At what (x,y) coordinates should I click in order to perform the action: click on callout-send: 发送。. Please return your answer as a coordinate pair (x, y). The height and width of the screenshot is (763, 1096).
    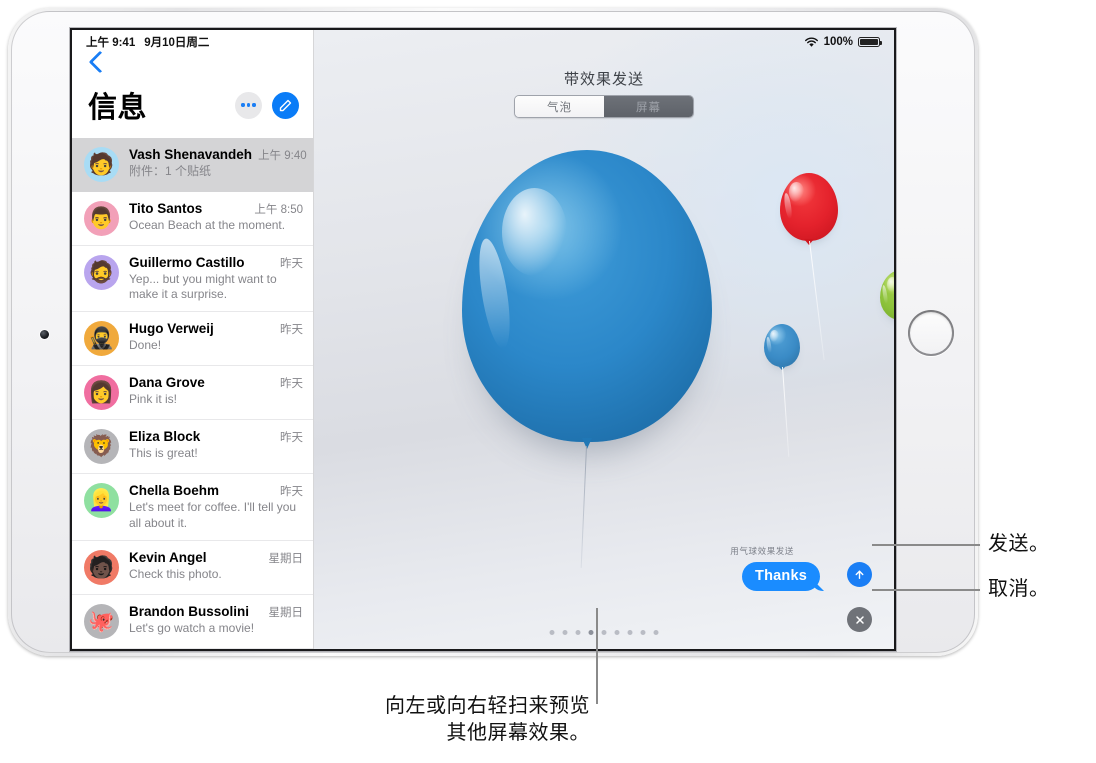
    Looking at the image, I should click on (1019, 544).